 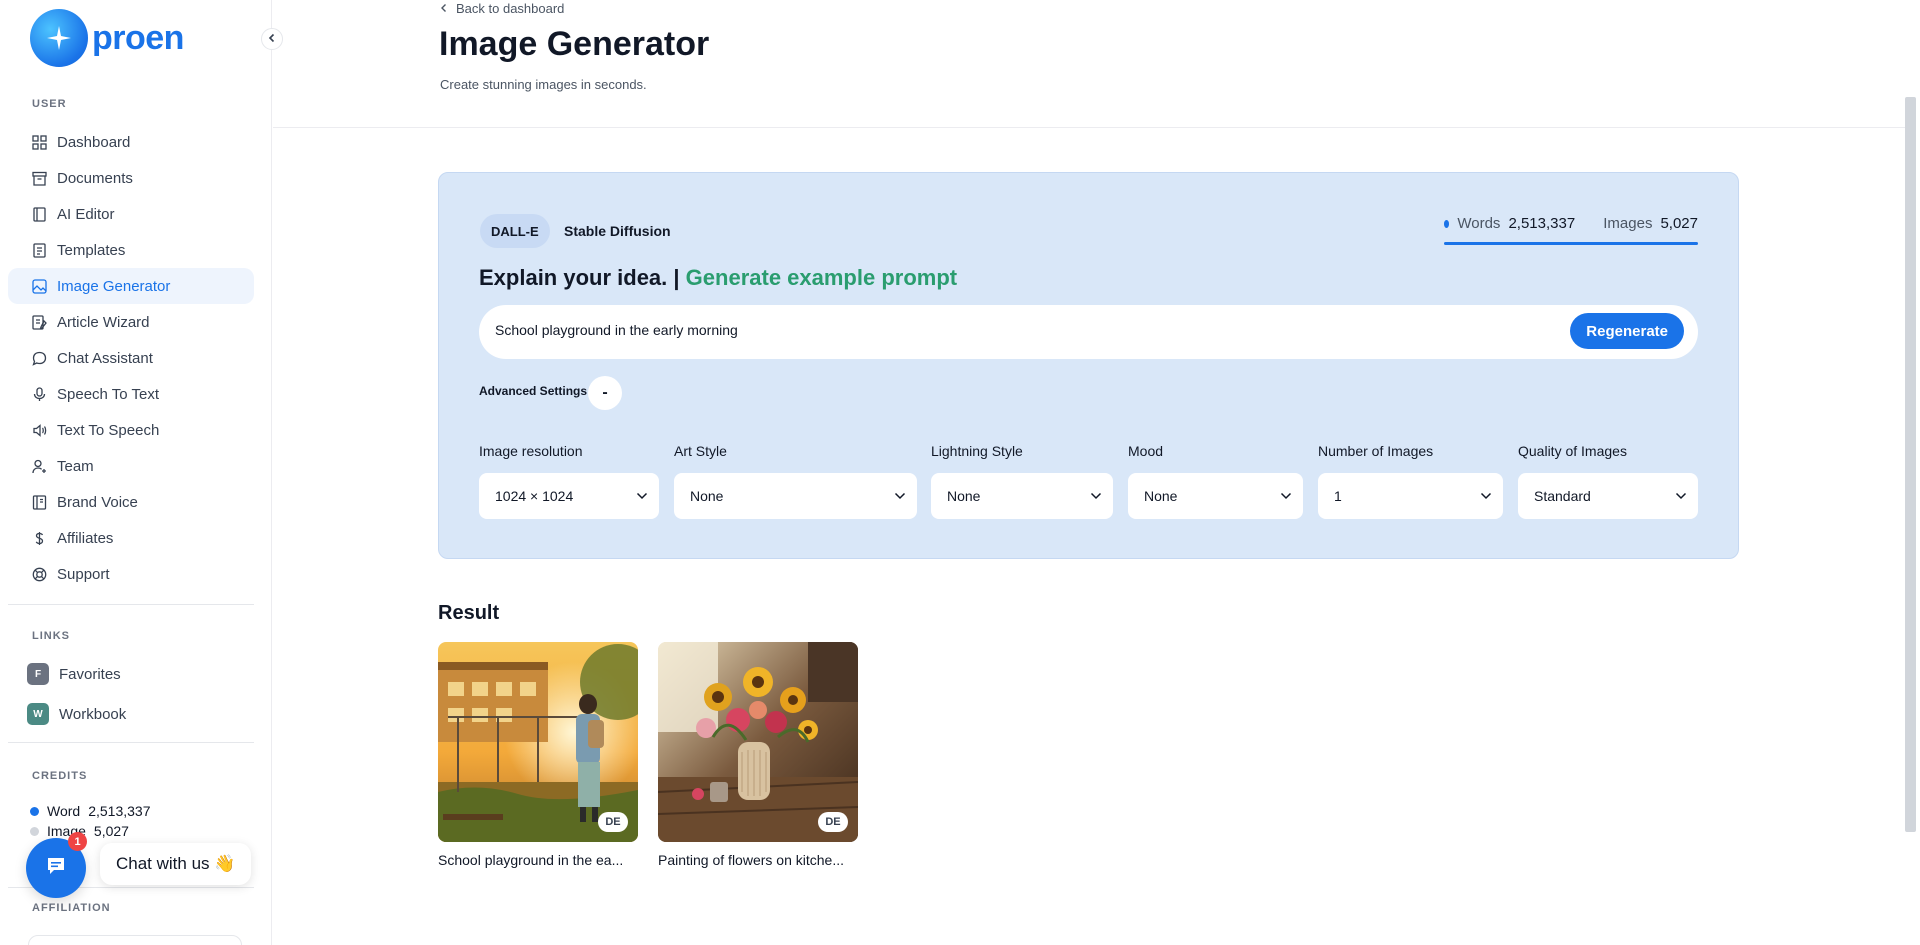 I want to click on advanced-settings-label: Advanced Settings, so click(x=533, y=391).